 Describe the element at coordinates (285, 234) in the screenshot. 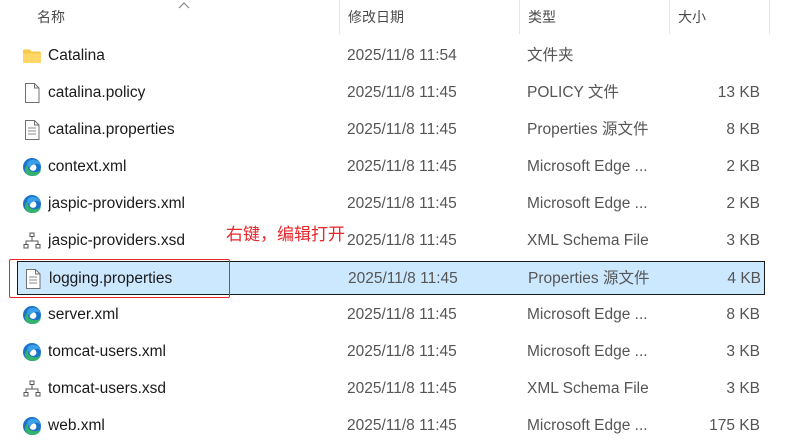

I see `annotation-text: 右键，编辑打开` at that location.